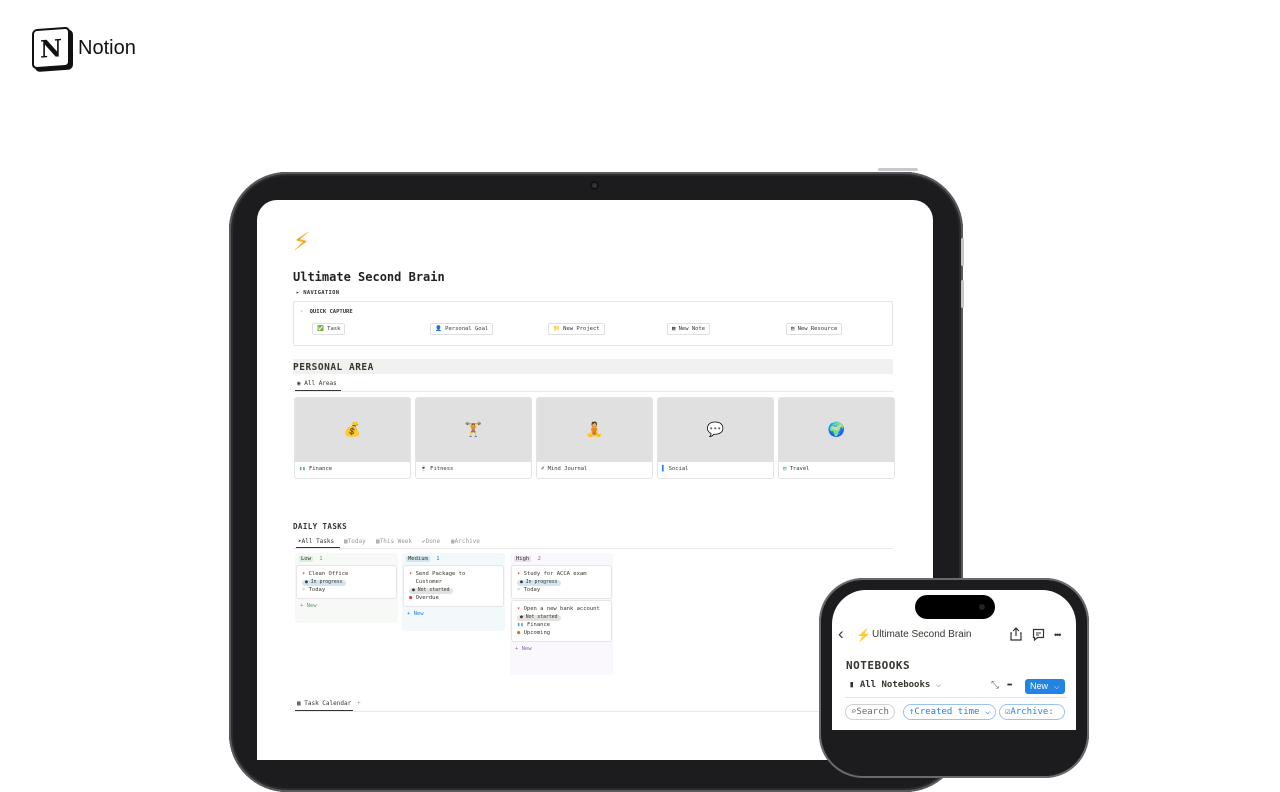  I want to click on fitness-icon: 🍷, so click(423, 469).